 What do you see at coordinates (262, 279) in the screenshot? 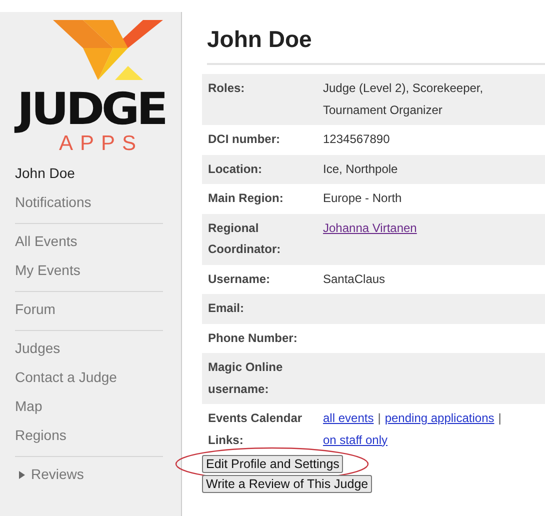
I see `field-label: Username:` at bounding box center [262, 279].